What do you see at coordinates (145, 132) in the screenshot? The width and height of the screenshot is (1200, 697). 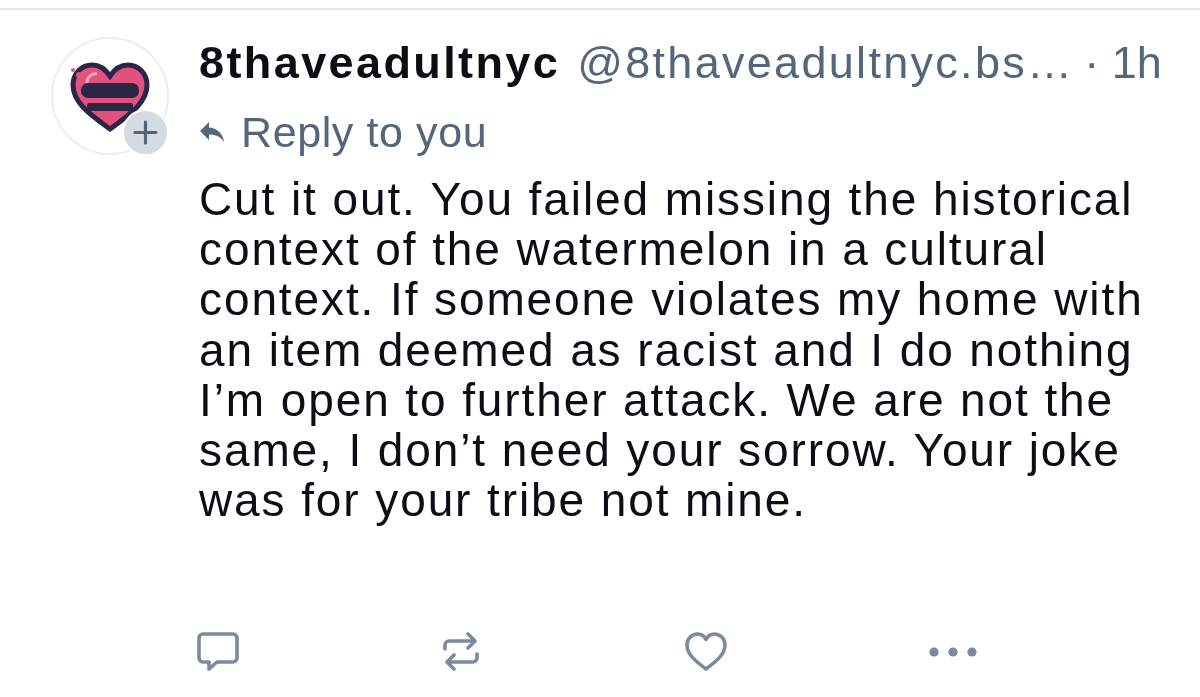 I see `follow-plus-icon` at bounding box center [145, 132].